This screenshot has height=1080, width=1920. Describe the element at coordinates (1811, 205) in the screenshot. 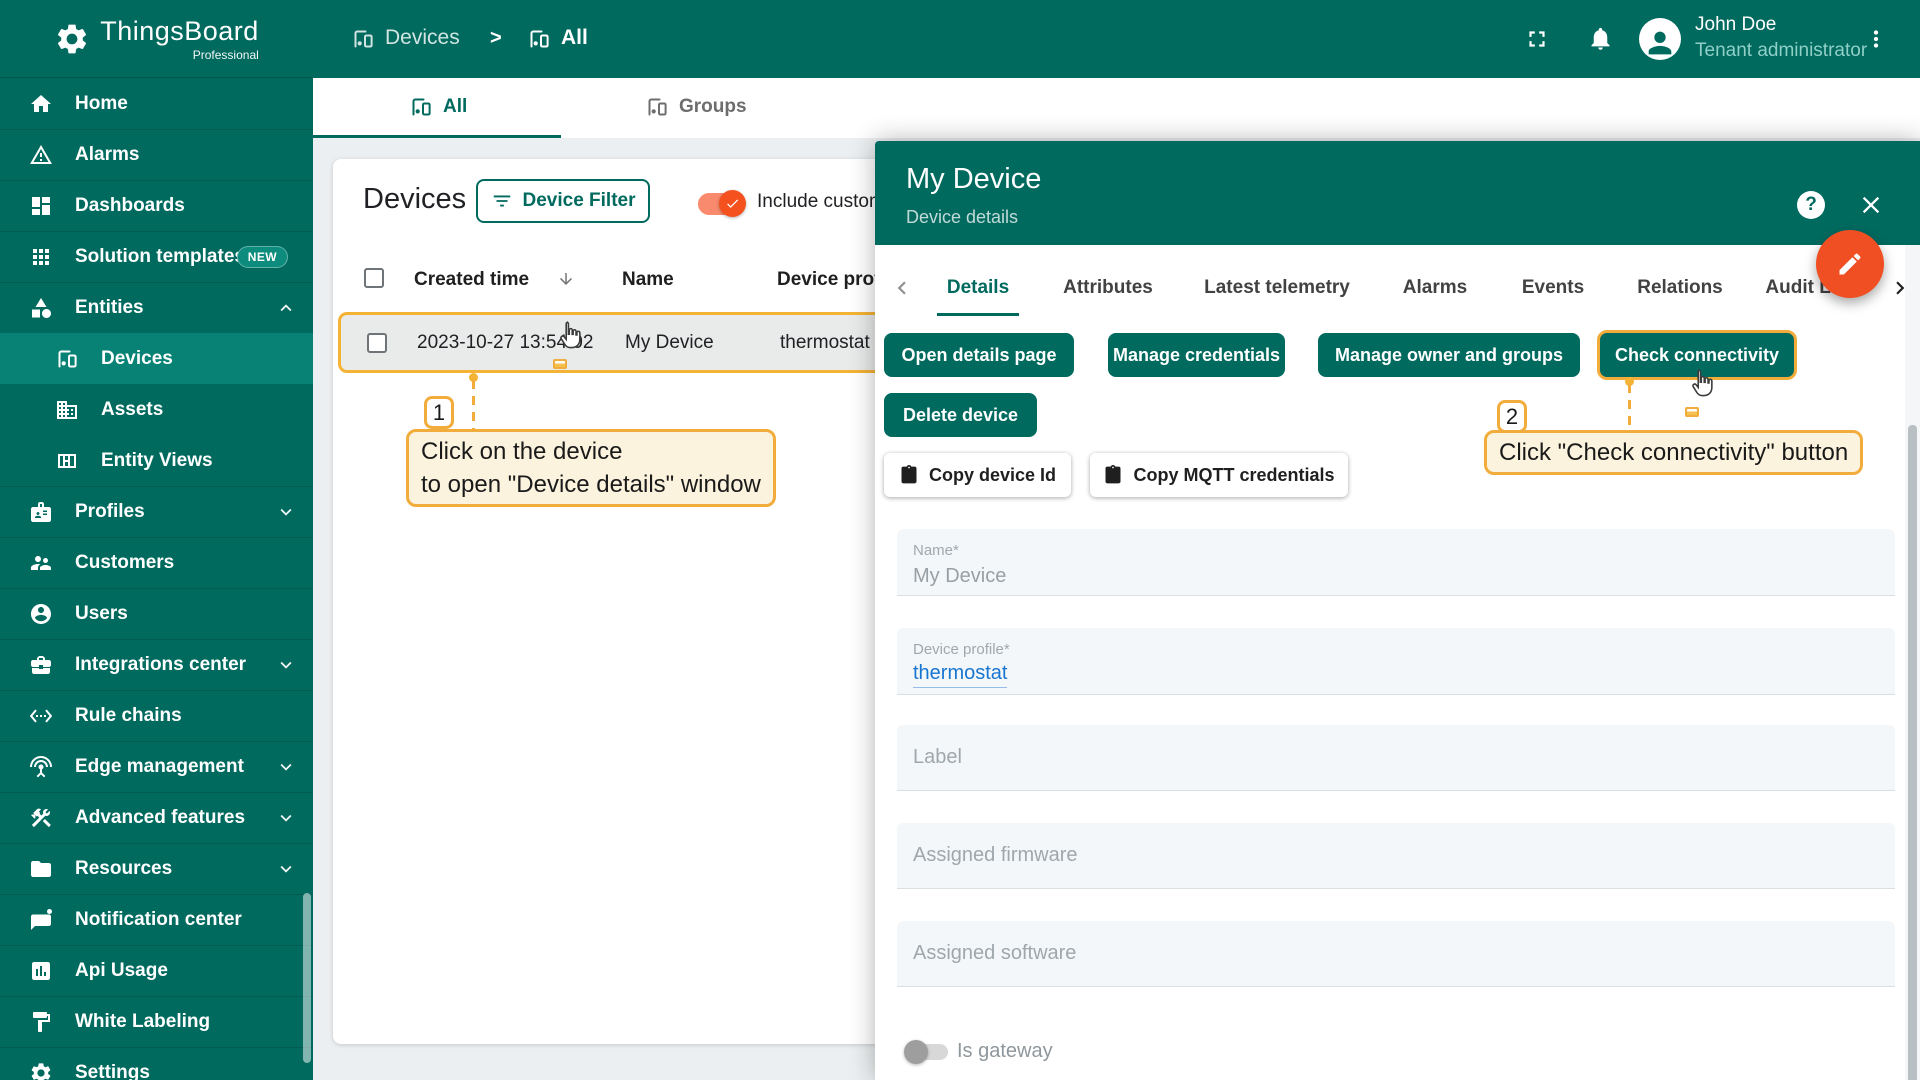

I see `help-icon: ?` at that location.